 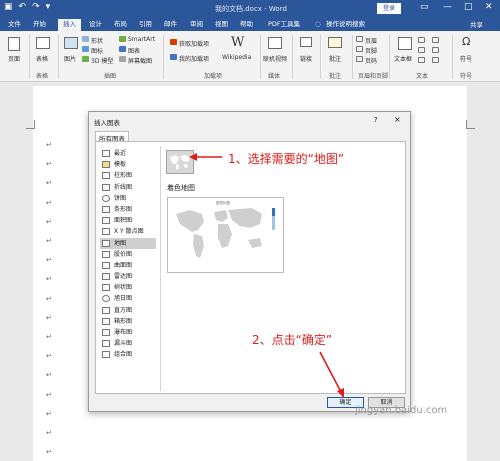 What do you see at coordinates (106, 321) in the screenshot?
I see `box-whisker-chart-icon` at bounding box center [106, 321].